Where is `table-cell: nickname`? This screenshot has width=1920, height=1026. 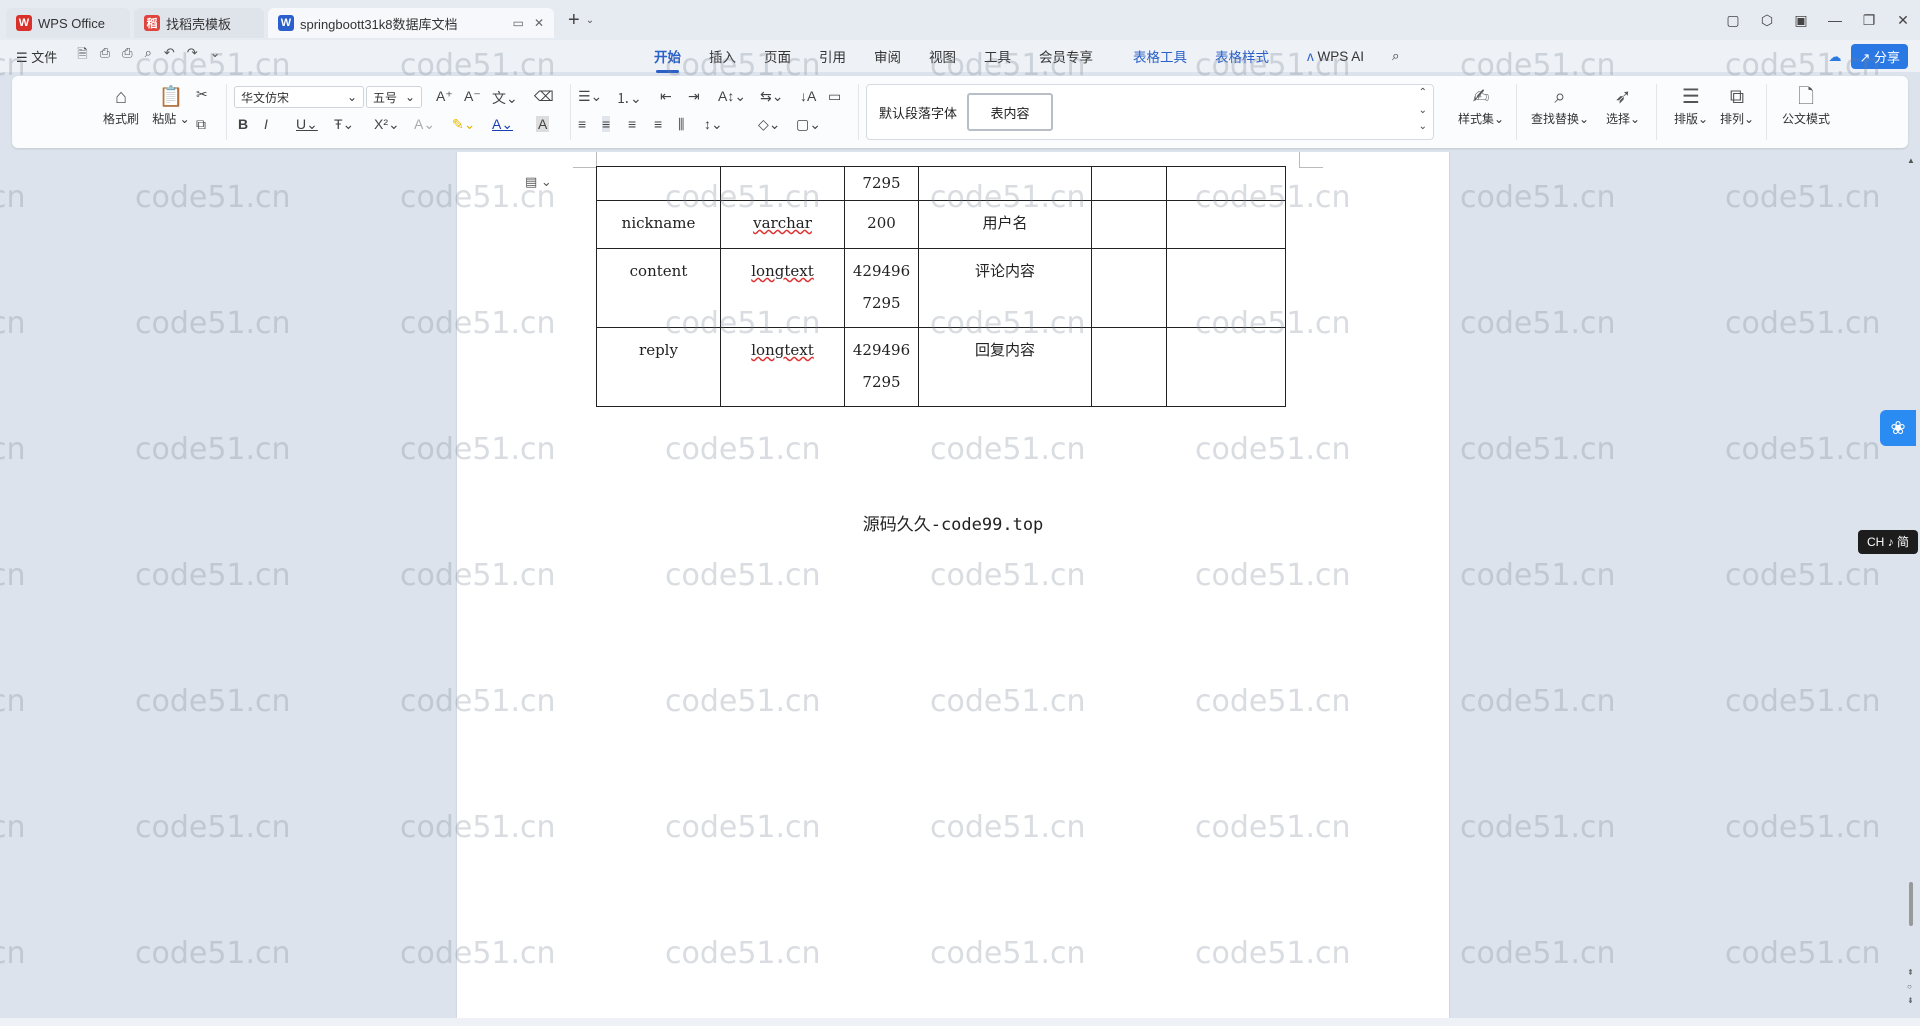 table-cell: nickname is located at coordinates (658, 224).